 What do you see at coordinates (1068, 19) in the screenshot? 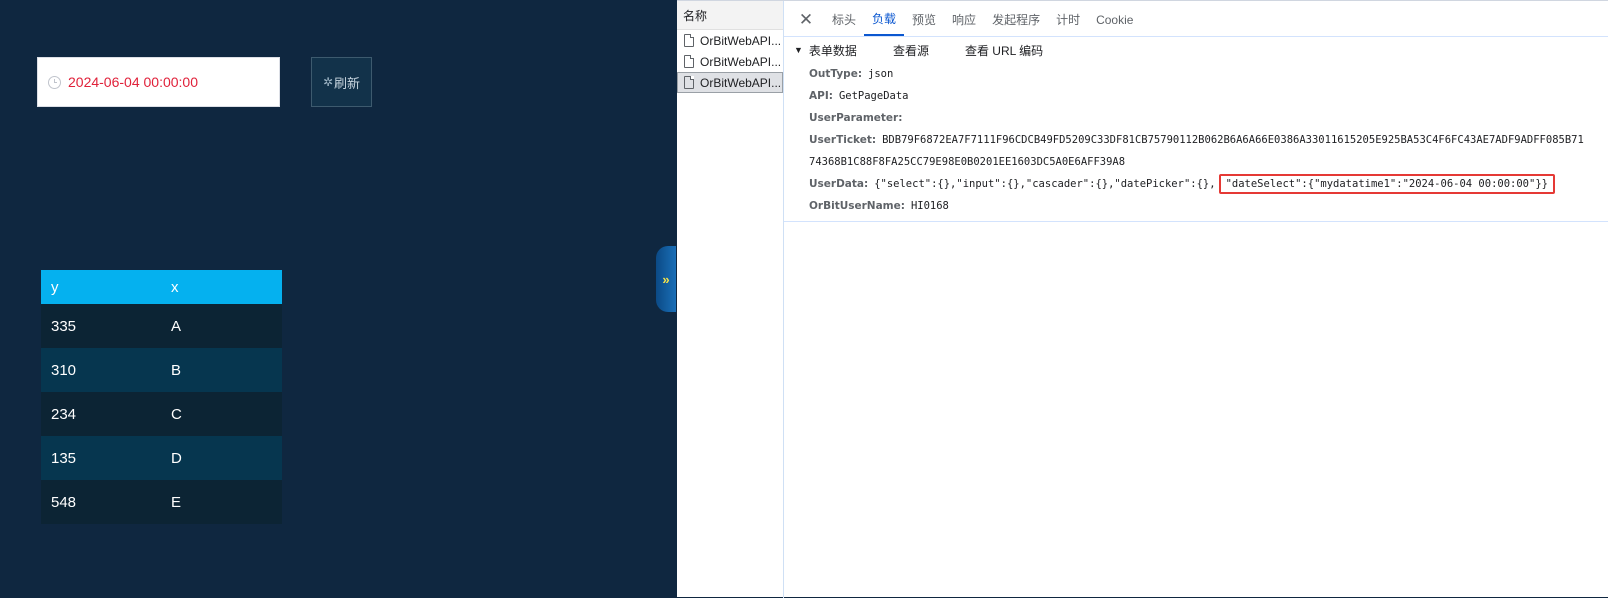
I see `tab-timing: 计时` at bounding box center [1068, 19].